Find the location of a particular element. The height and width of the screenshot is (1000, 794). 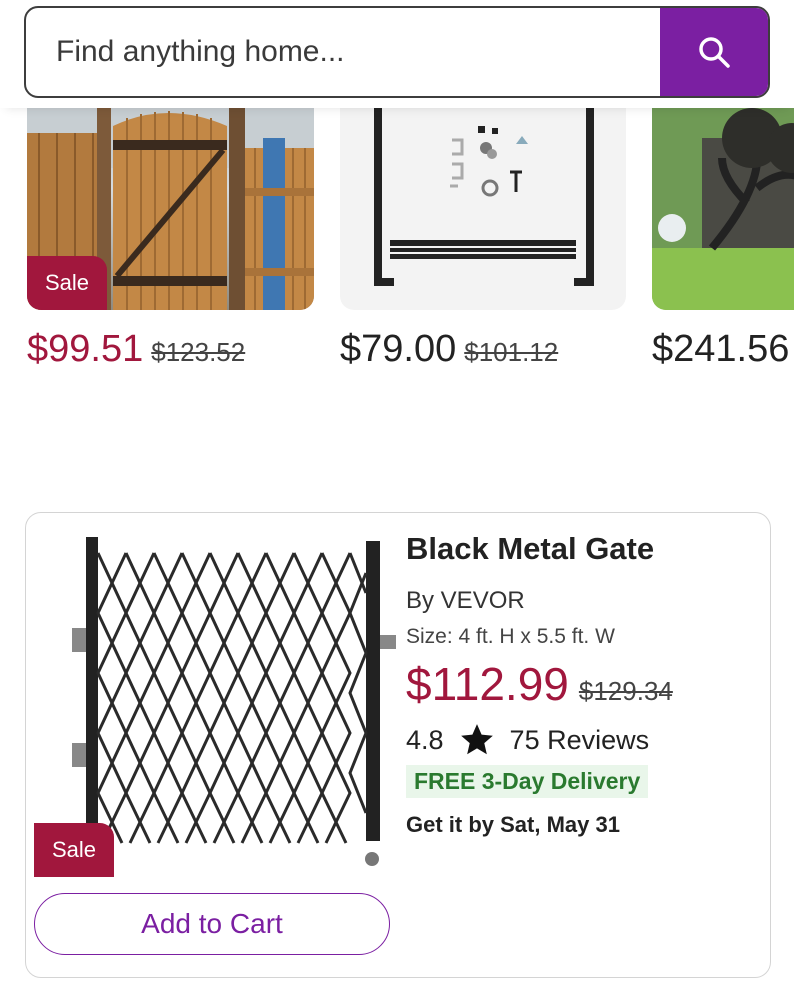

search-icon is located at coordinates (714, 52).